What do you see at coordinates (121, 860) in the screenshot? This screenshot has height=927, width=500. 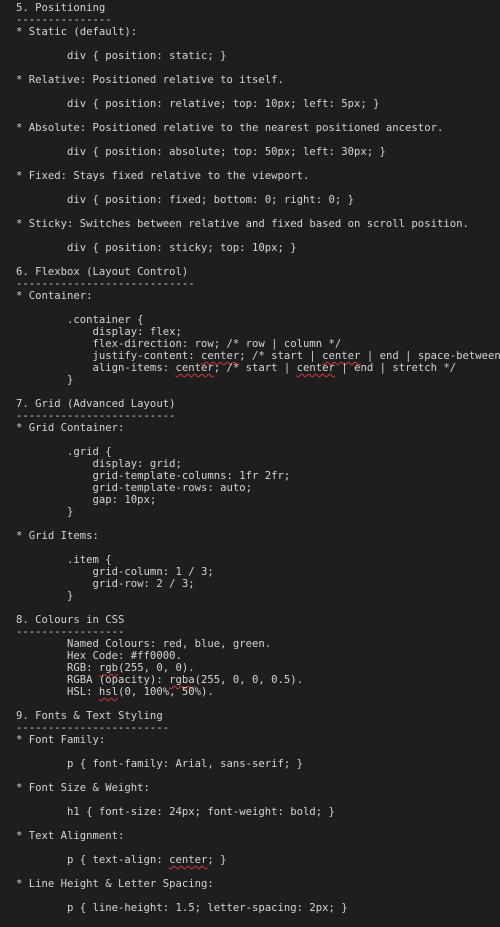 I see `code-line: p { text-align: center; }` at bounding box center [121, 860].